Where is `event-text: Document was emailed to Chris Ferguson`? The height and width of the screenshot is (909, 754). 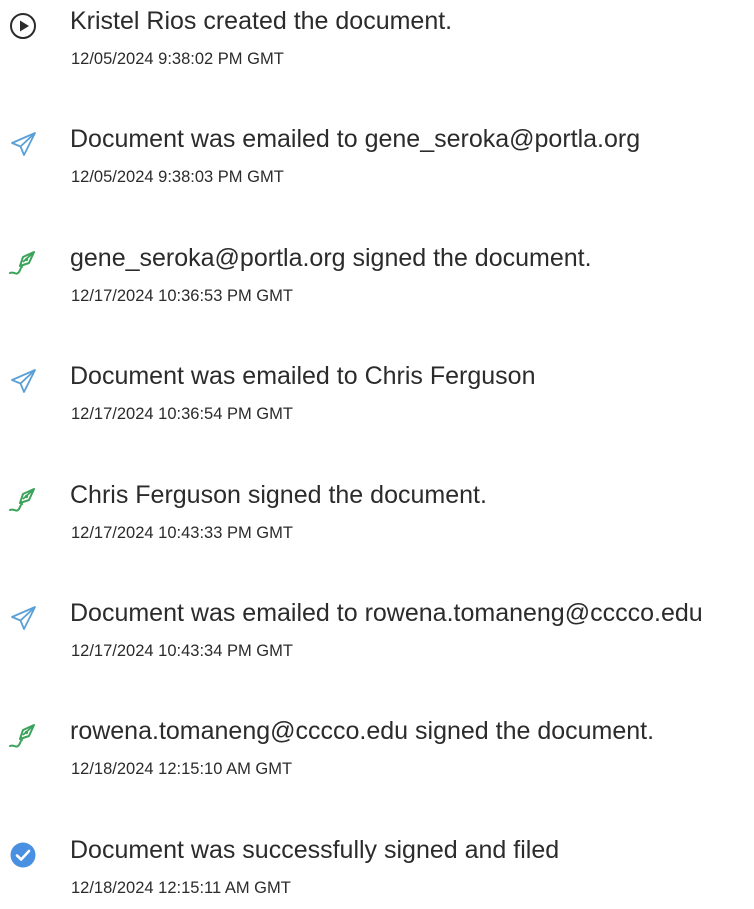
event-text: Document was emailed to Chris Ferguson is located at coordinates (303, 376).